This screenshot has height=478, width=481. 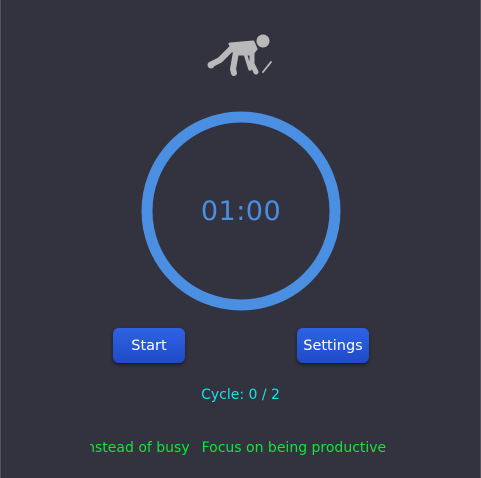 What do you see at coordinates (0, 239) in the screenshot?
I see `window-border-left` at bounding box center [0, 239].